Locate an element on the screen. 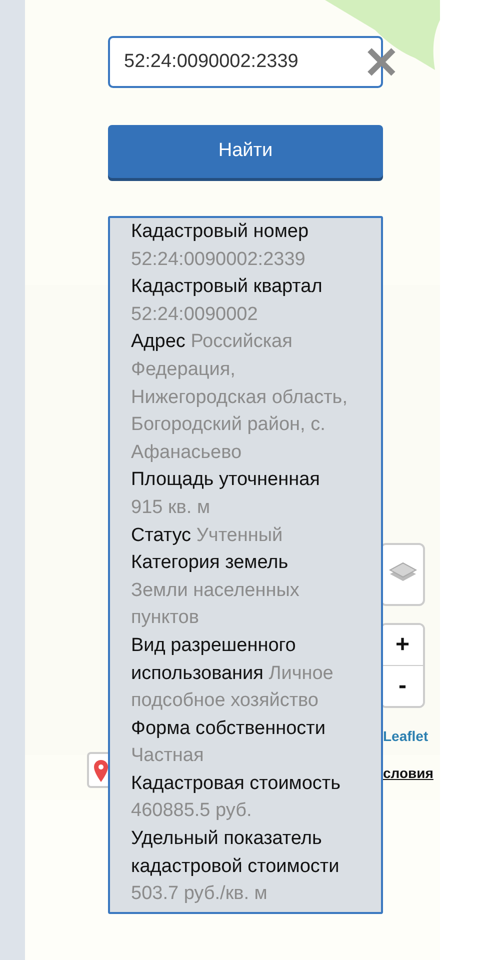 The width and height of the screenshot is (485, 960). field-value: 460885.5 руб. is located at coordinates (192, 811).